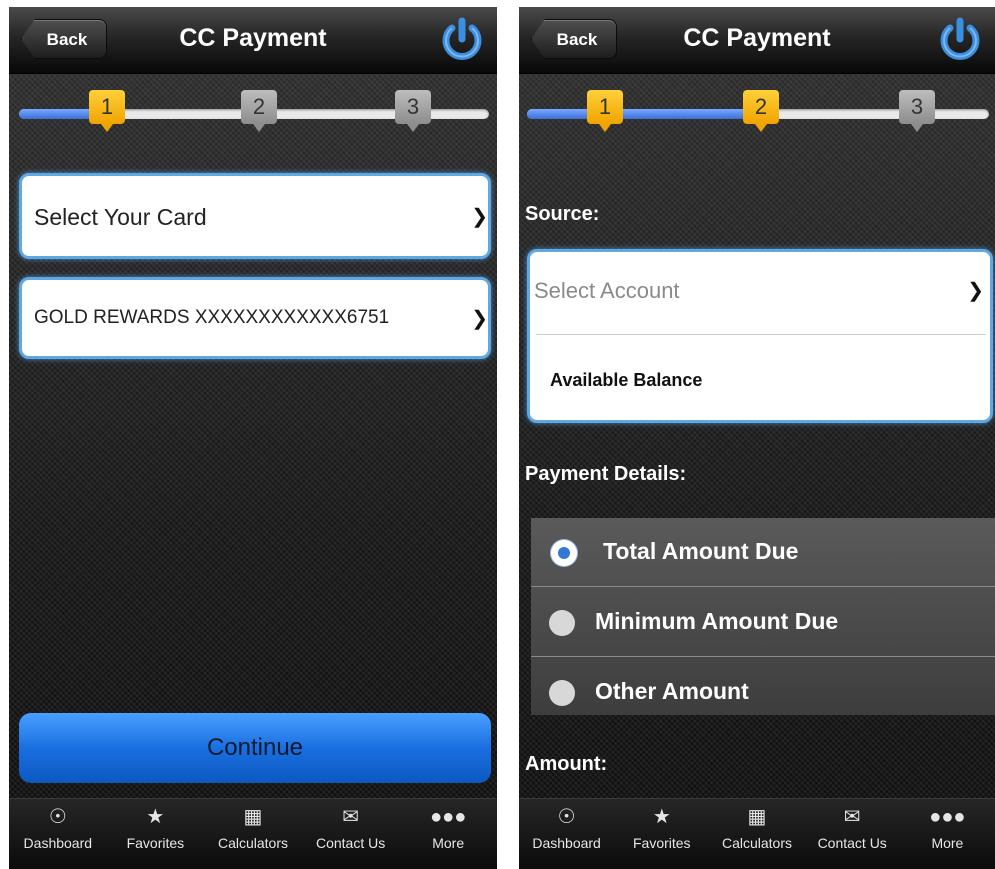  What do you see at coordinates (212, 317) in the screenshot?
I see `card-value-label: GOLD REWARDS XXXXXXXXXXXX6751` at bounding box center [212, 317].